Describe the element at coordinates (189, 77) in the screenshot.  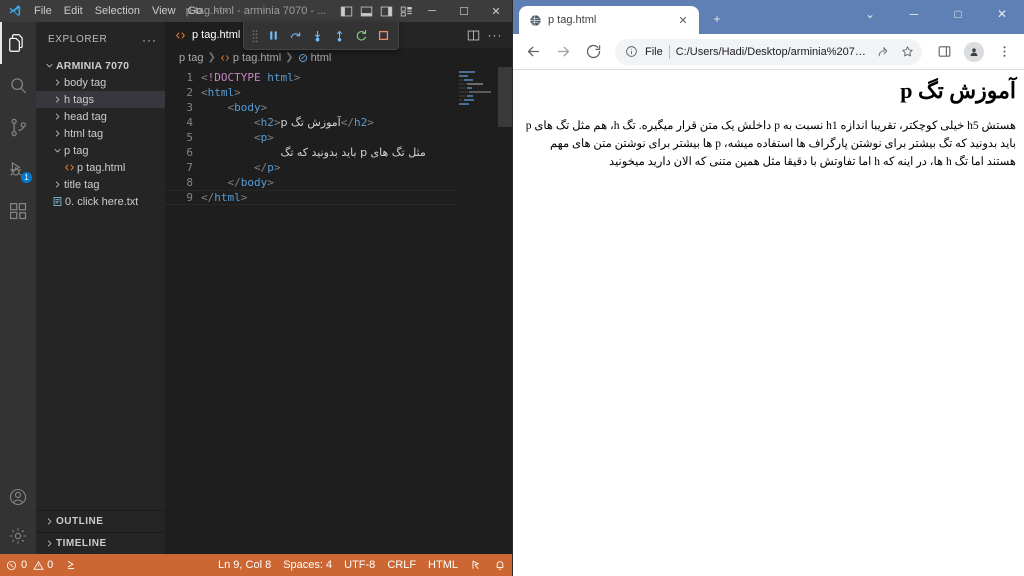
I see `line-number: 1` at that location.